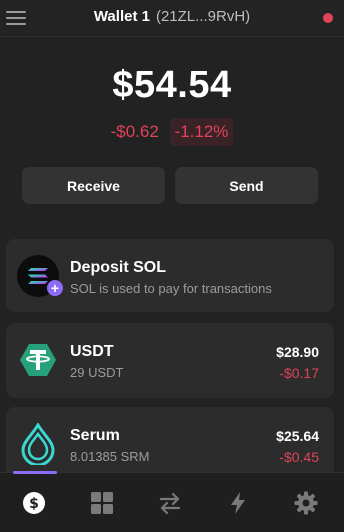 The width and height of the screenshot is (344, 532). Describe the element at coordinates (55, 288) in the screenshot. I see `plus-icon: +` at that location.